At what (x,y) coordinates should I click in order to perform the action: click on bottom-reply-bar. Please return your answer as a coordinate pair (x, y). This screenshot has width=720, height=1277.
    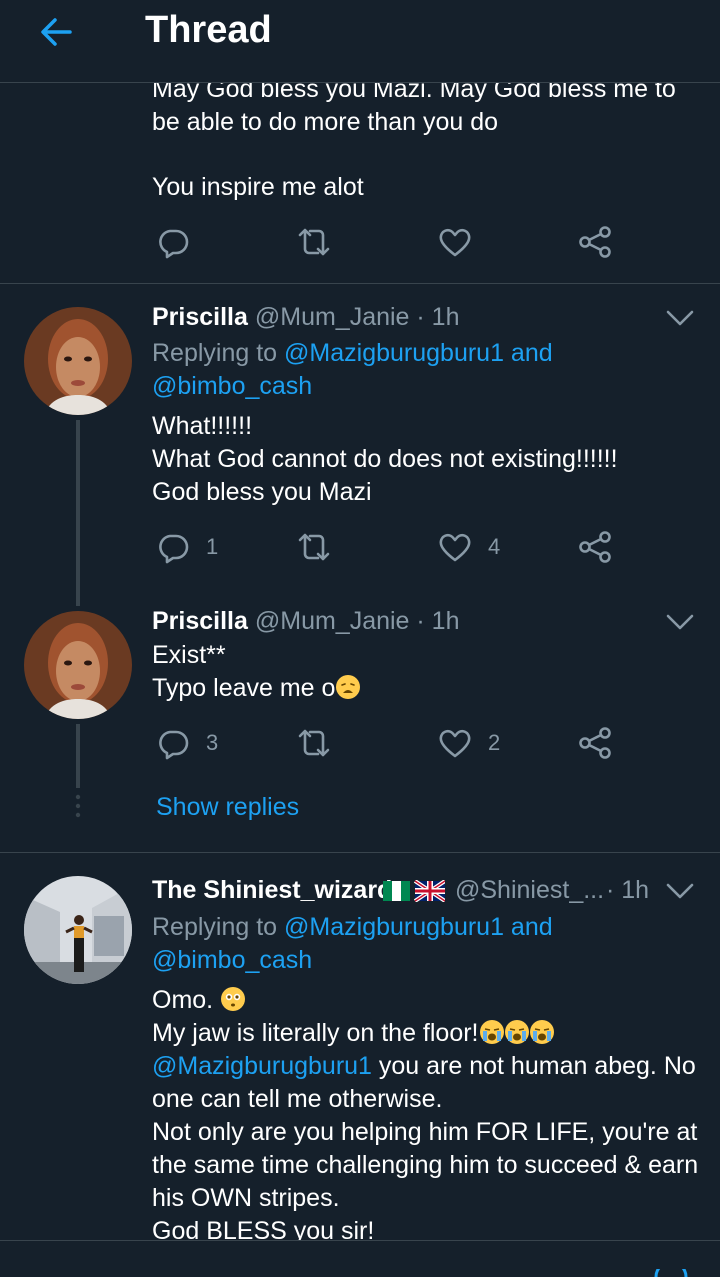
    Looking at the image, I should click on (360, 1258).